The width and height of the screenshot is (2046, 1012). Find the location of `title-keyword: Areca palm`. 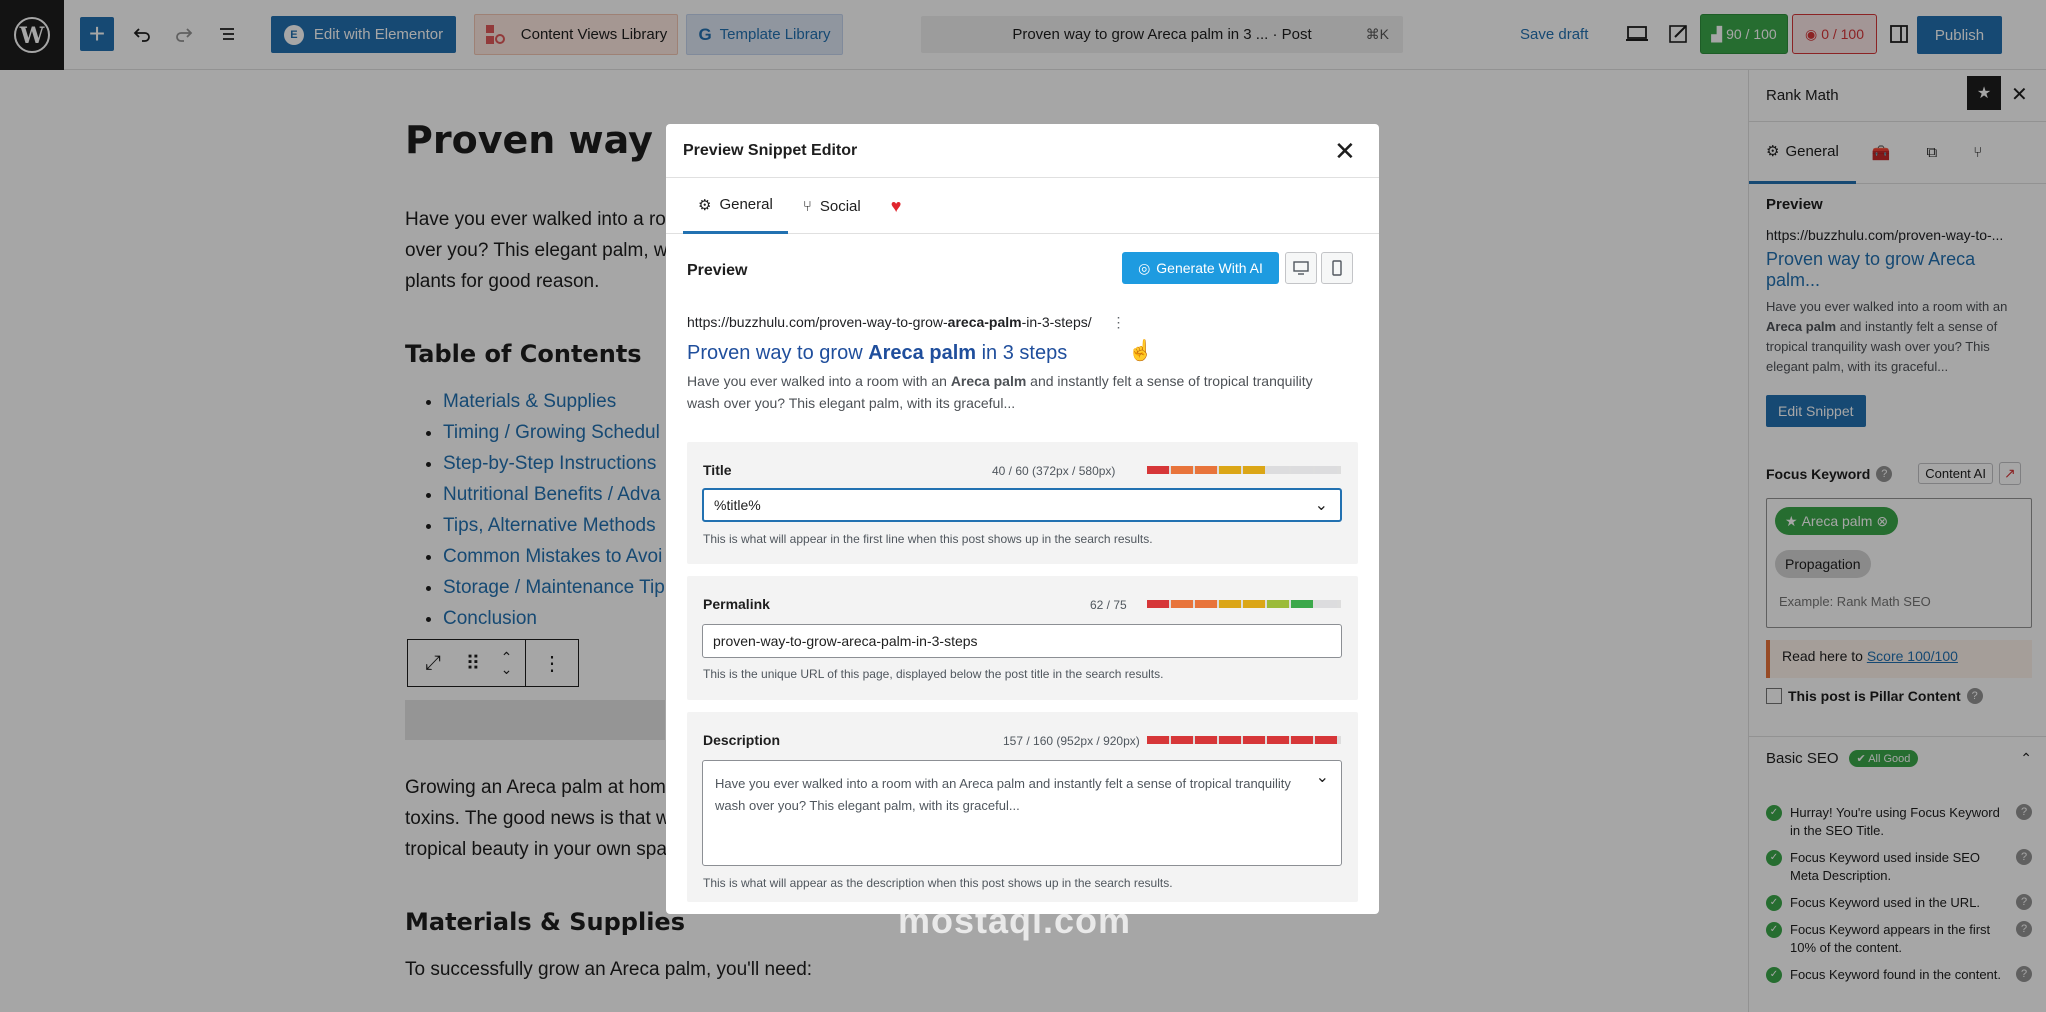

title-keyword: Areca palm is located at coordinates (922, 353).